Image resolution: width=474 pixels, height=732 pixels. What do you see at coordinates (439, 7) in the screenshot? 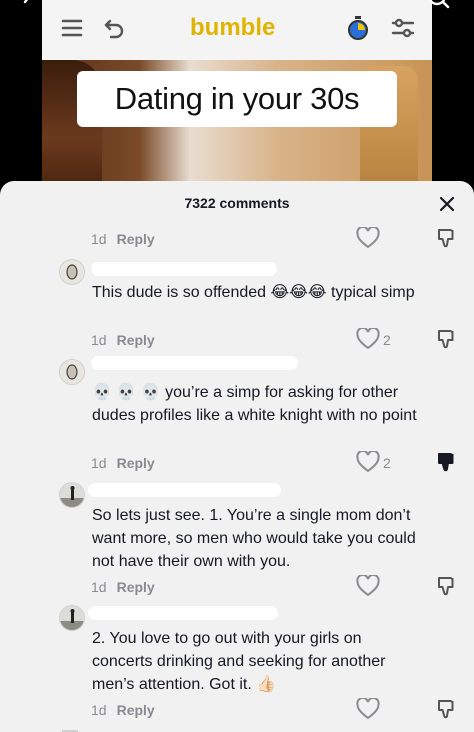
I see `search-icon` at bounding box center [439, 7].